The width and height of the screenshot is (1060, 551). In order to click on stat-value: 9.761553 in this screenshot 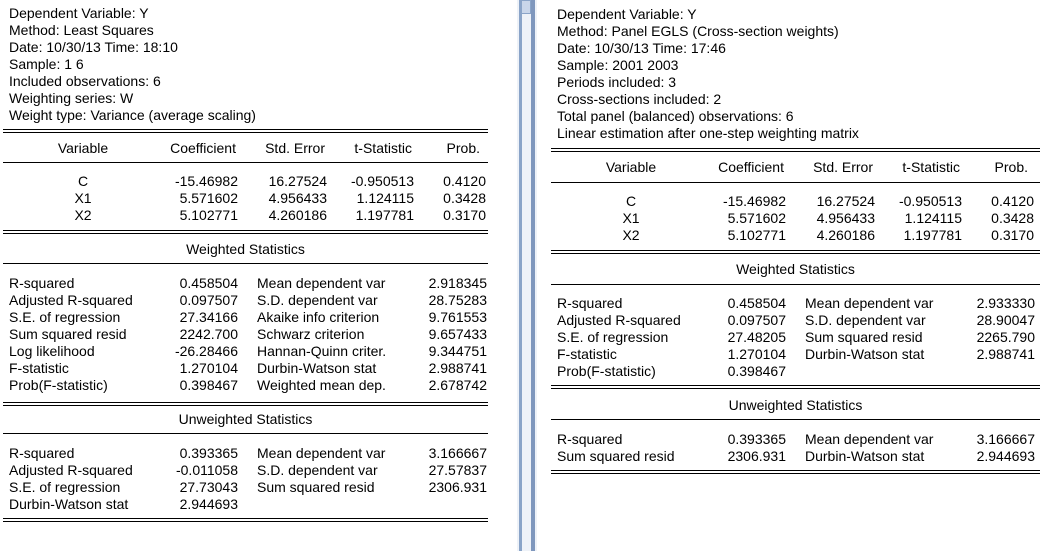, I will do `click(457, 317)`.